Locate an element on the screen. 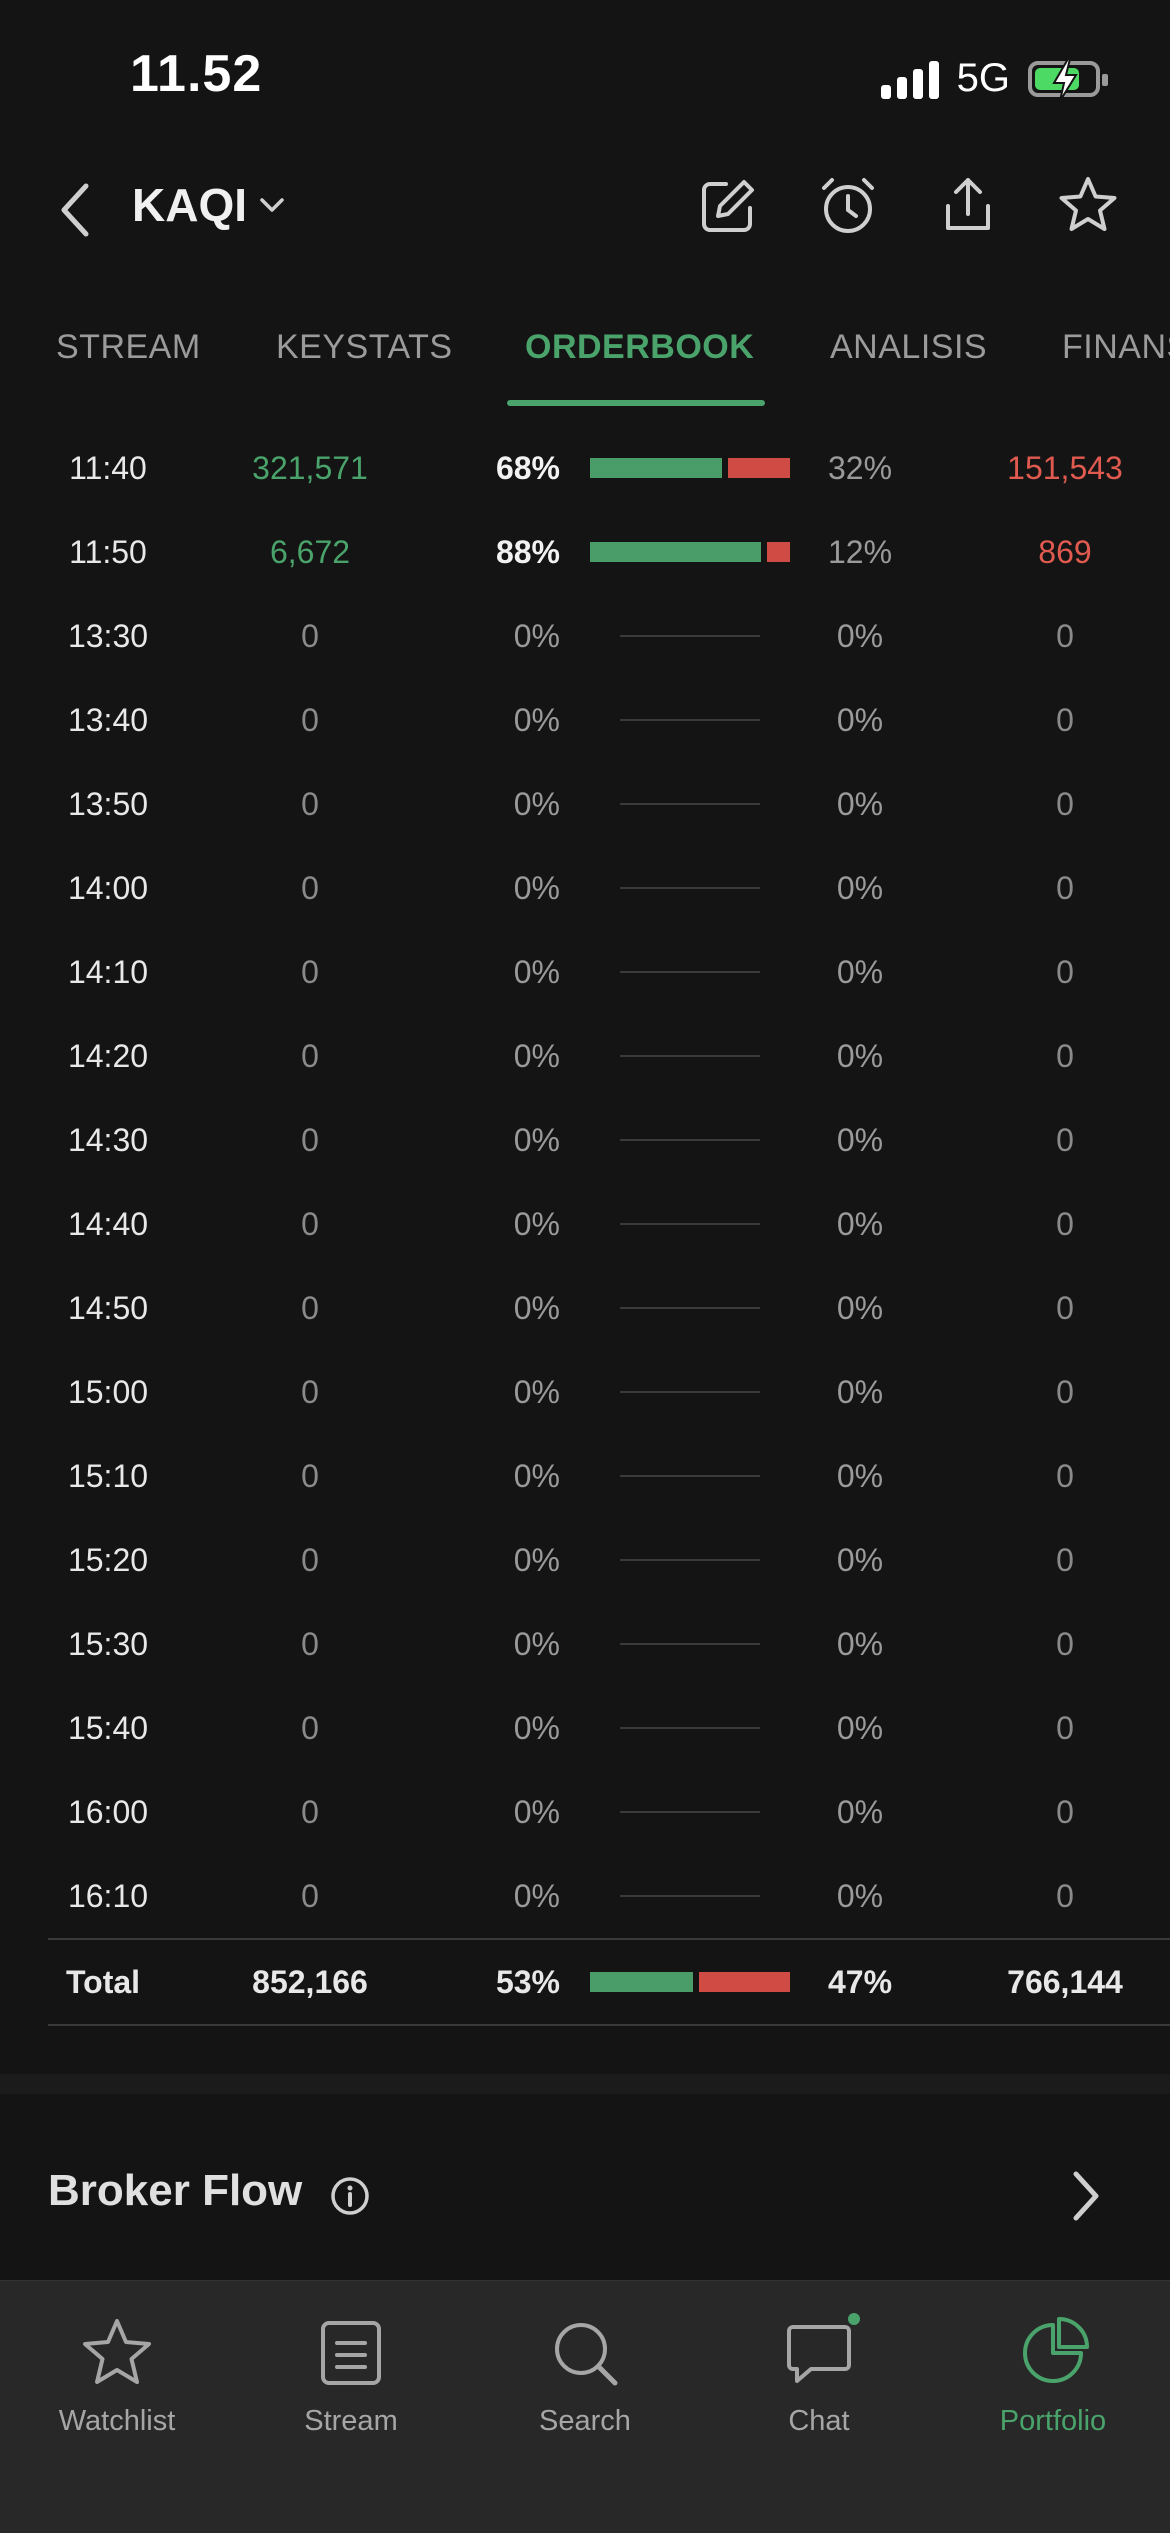 The image size is (1170, 2533). tab-stream: STREAM is located at coordinates (128, 347).